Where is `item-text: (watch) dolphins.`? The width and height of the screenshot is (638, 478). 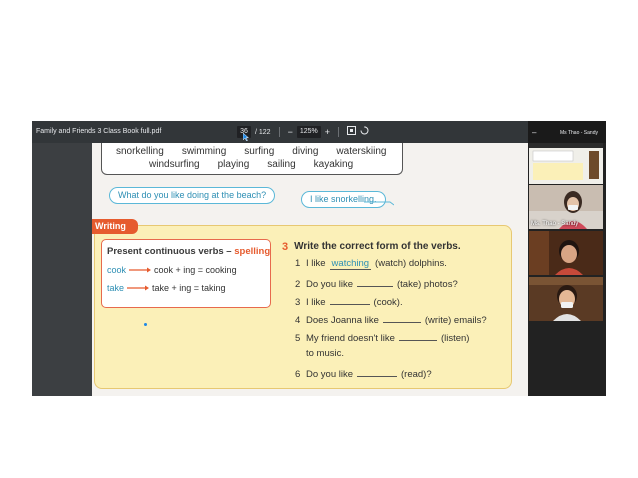
item-text: (watch) dolphins. is located at coordinates (411, 263).